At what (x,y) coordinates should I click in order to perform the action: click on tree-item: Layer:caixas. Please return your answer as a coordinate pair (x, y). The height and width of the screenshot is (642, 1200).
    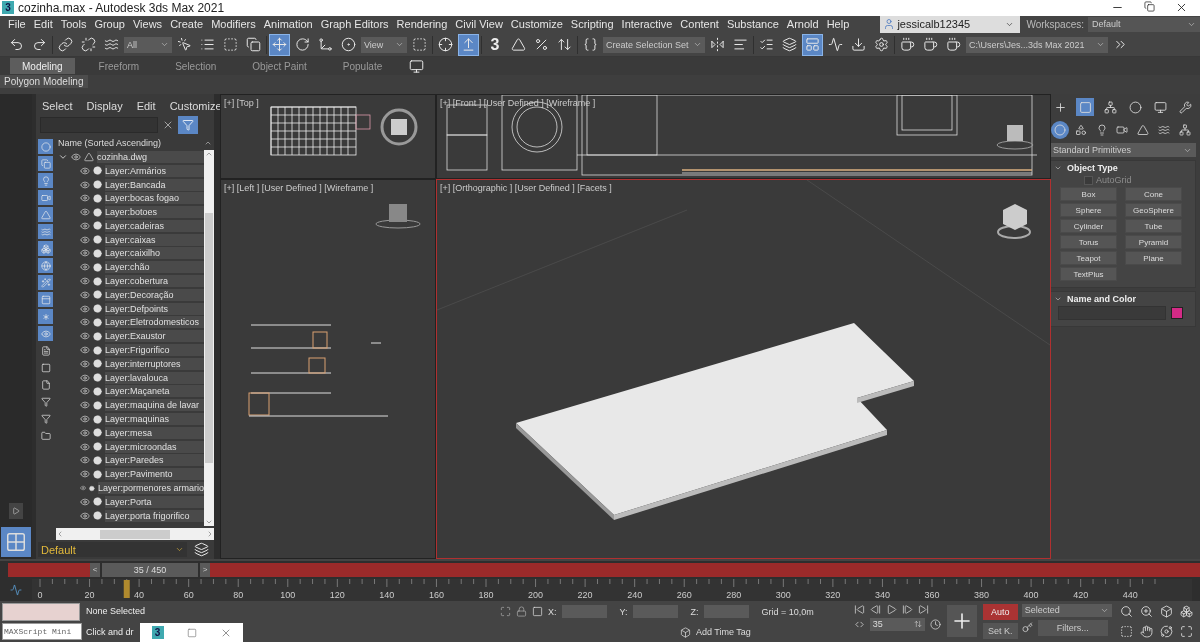
    Looking at the image, I should click on (154, 239).